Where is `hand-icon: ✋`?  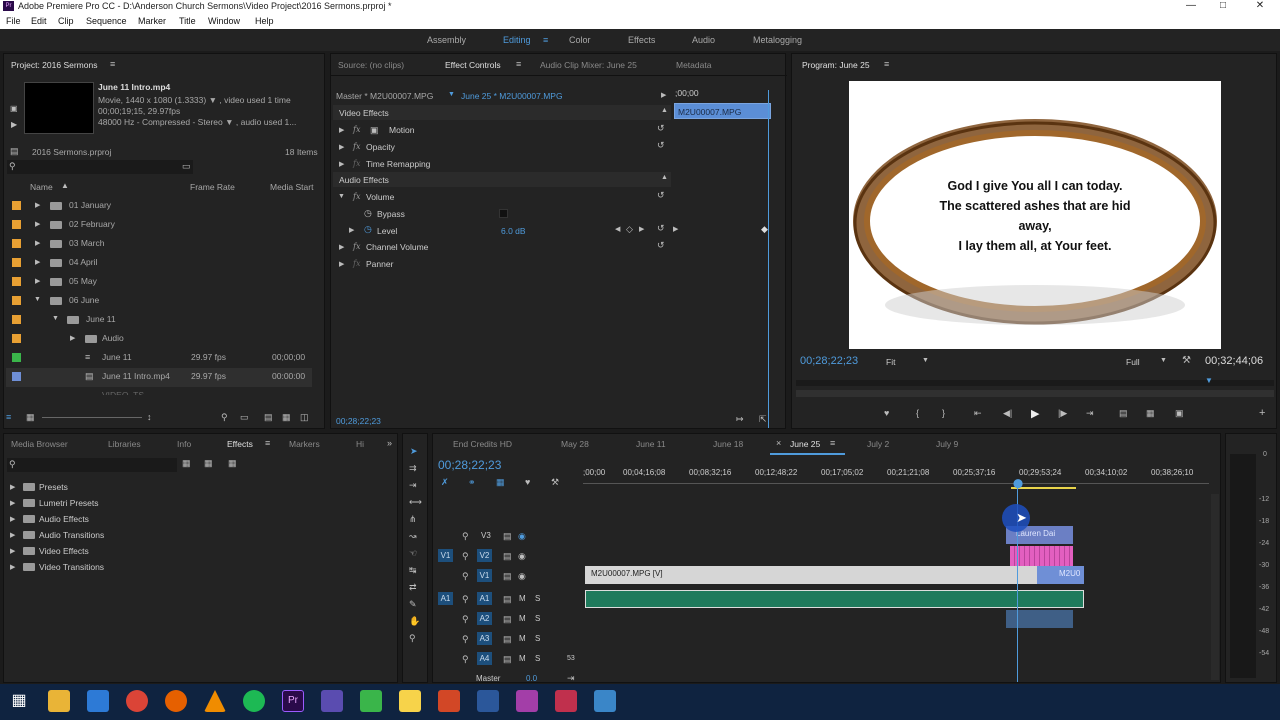
hand-icon: ✋ is located at coordinates (414, 621).